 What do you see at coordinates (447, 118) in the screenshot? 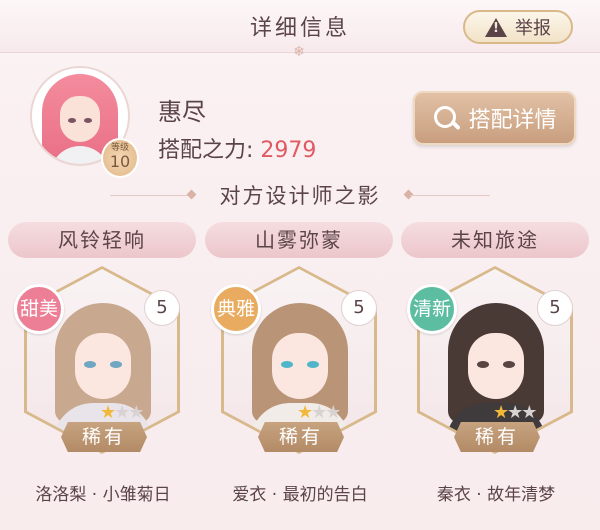
I see `magnifier-icon` at bounding box center [447, 118].